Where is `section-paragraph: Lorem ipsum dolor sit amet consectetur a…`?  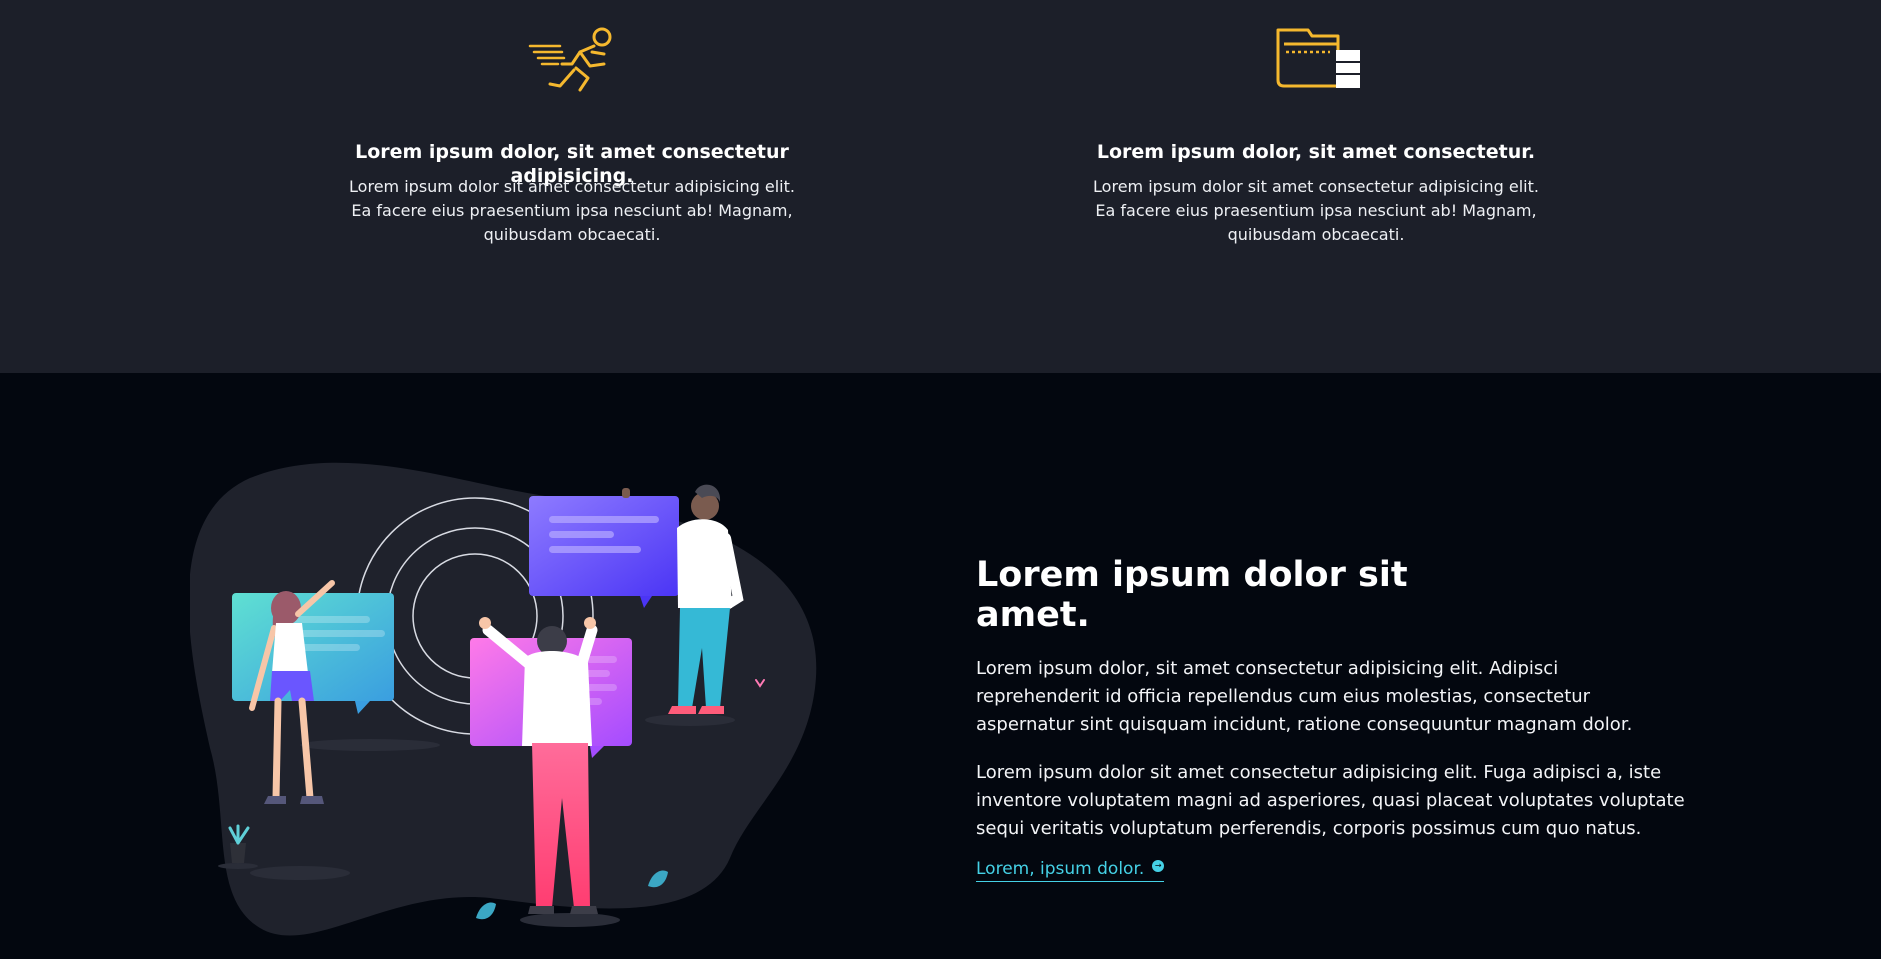 section-paragraph: Lorem ipsum dolor sit amet consectetur a… is located at coordinates (1330, 800).